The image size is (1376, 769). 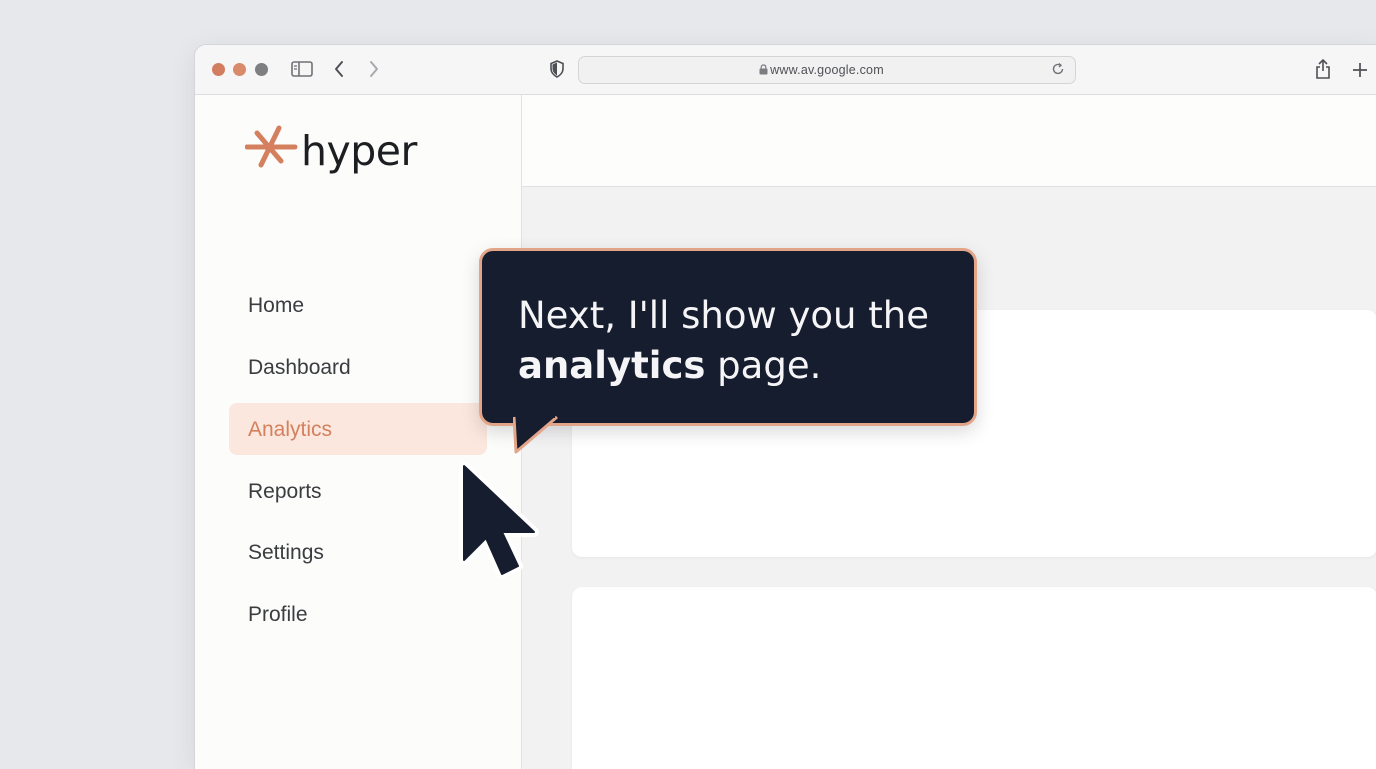 What do you see at coordinates (290, 429) in the screenshot?
I see `sidebar-item-label: Analytics` at bounding box center [290, 429].